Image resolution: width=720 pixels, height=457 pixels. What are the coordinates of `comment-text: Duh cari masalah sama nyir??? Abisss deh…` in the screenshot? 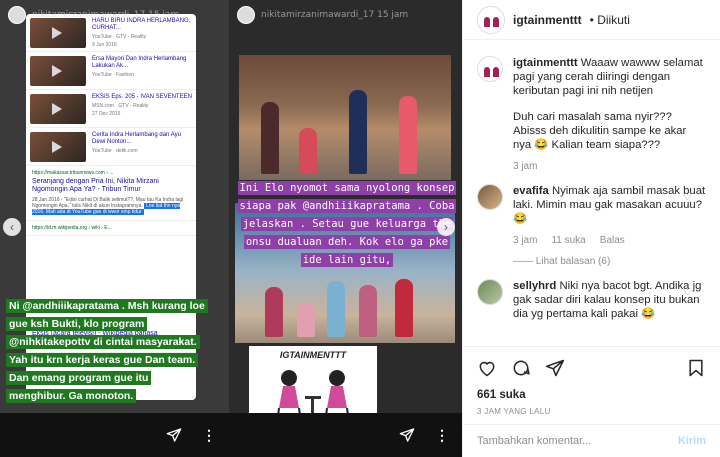 It's located at (600, 131).